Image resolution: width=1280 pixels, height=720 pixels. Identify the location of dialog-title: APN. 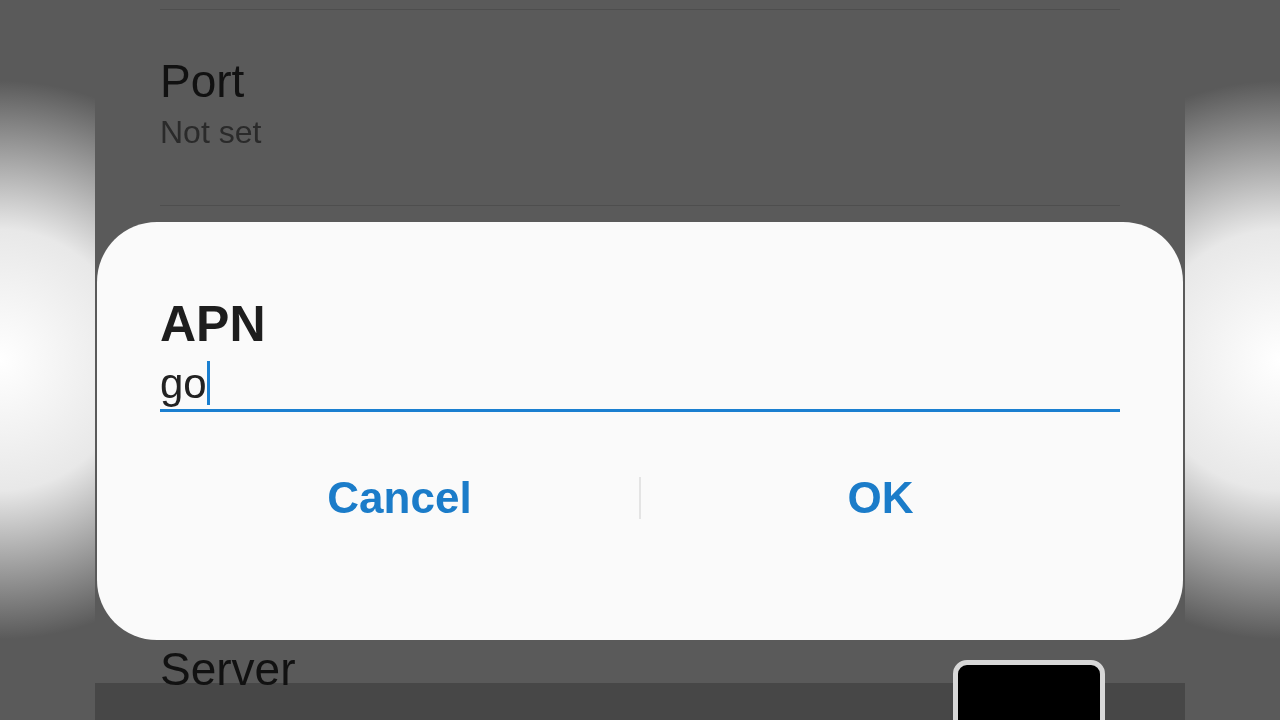
(213, 324).